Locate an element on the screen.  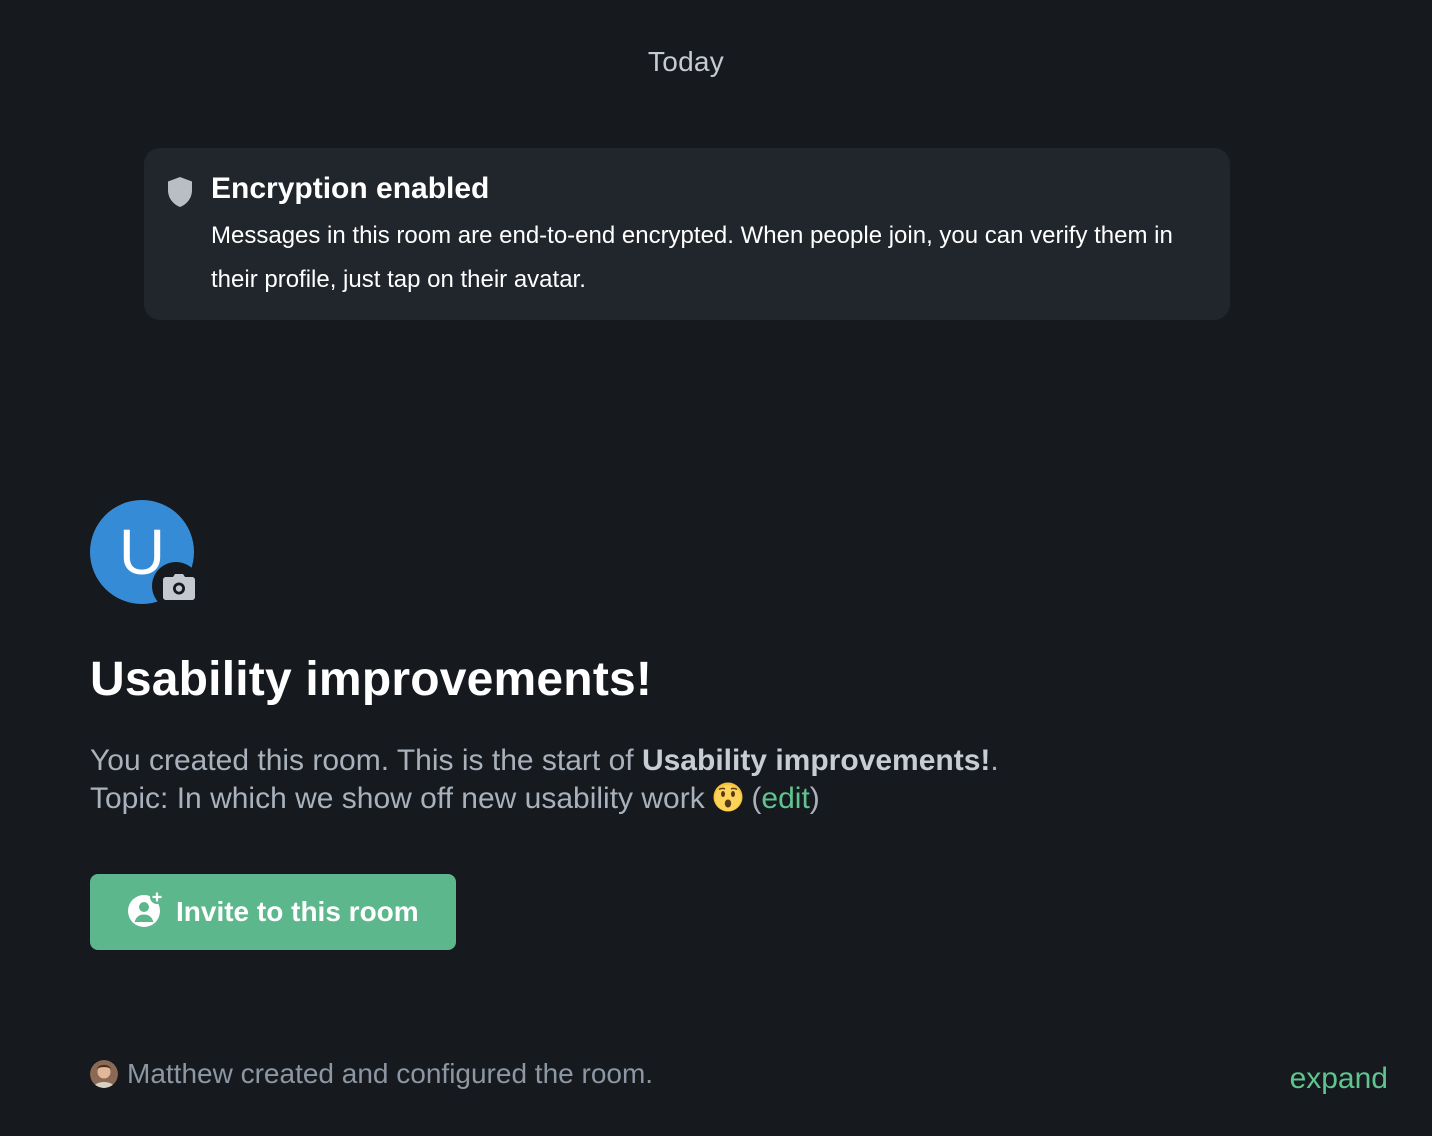
invite-button: Invite to this room is located at coordinates (273, 912).